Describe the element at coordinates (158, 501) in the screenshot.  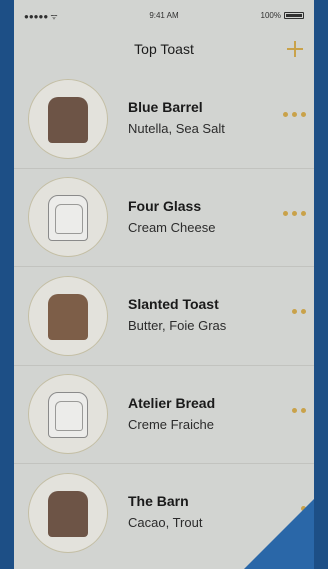
I see `toast-name: The Barn` at that location.